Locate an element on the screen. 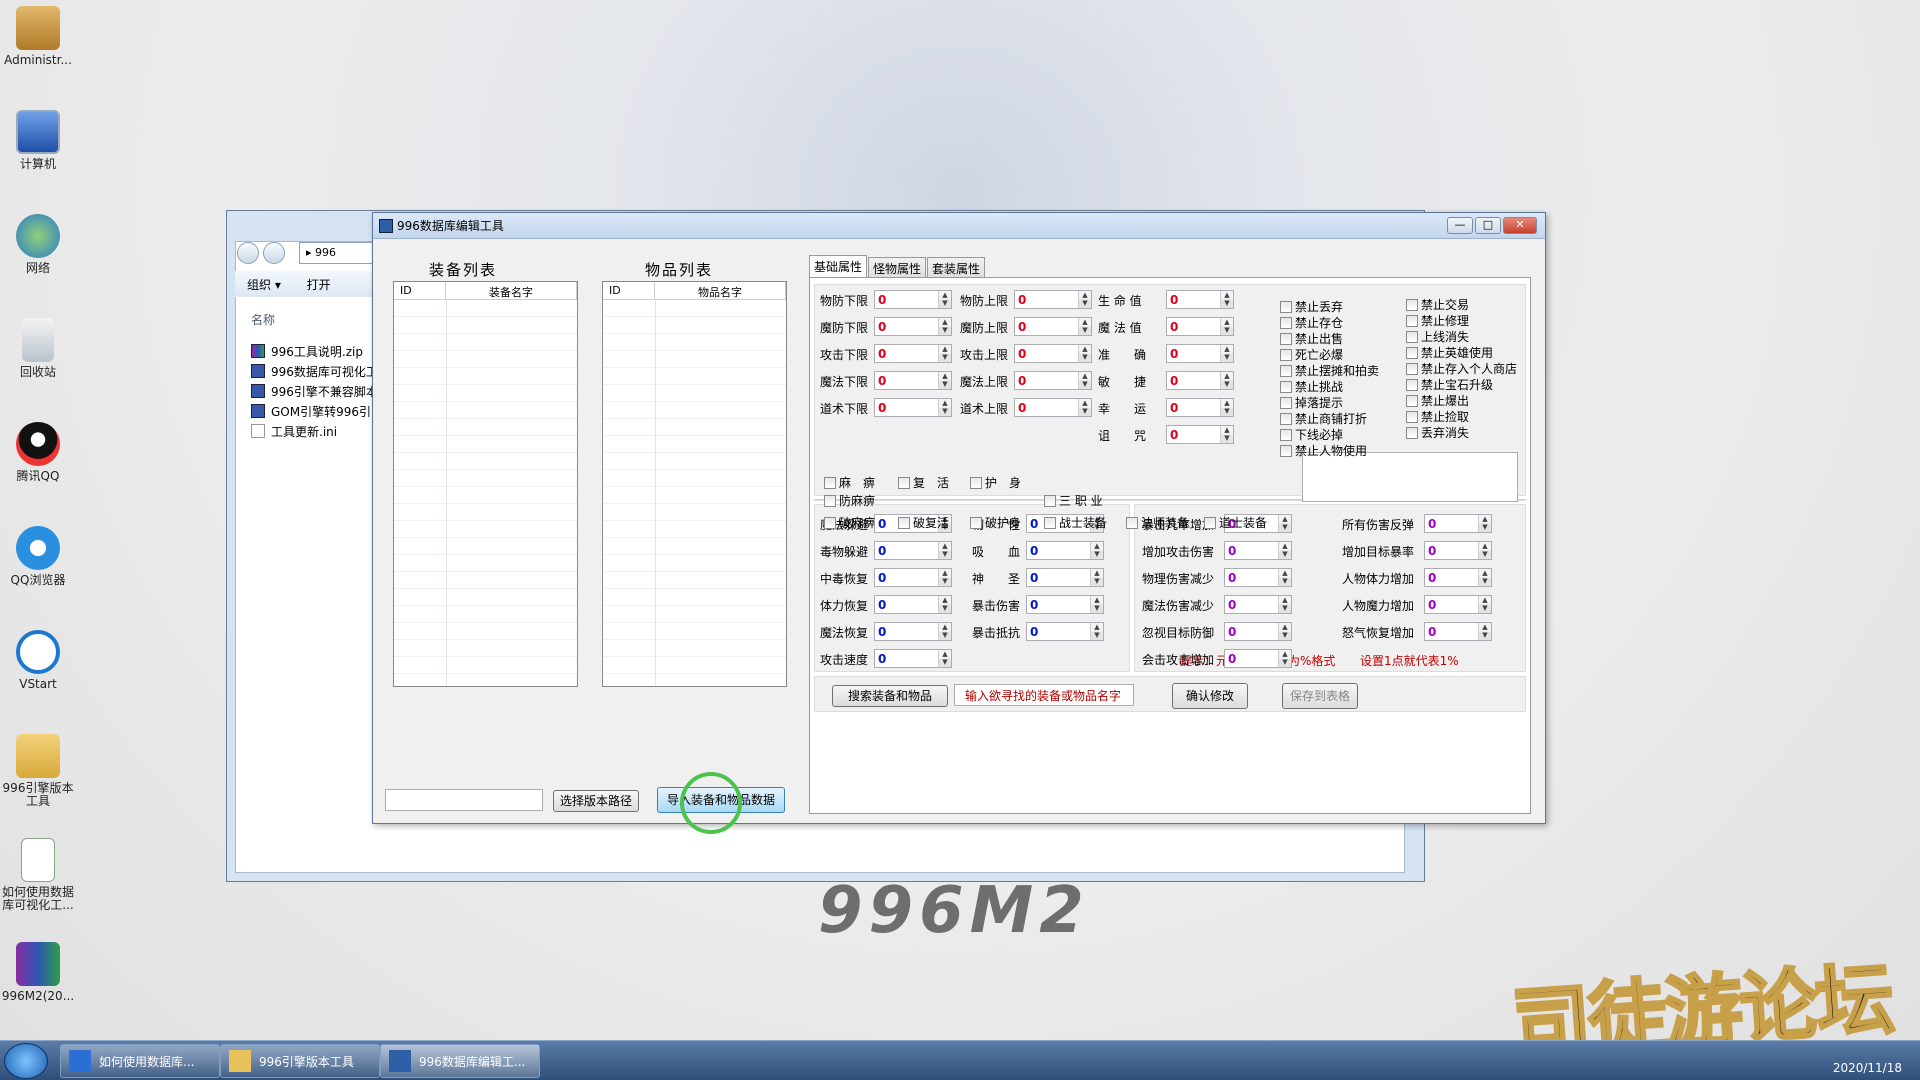 The height and width of the screenshot is (1080, 1920). checkbox: 死亡必爆 is located at coordinates (1311, 354).